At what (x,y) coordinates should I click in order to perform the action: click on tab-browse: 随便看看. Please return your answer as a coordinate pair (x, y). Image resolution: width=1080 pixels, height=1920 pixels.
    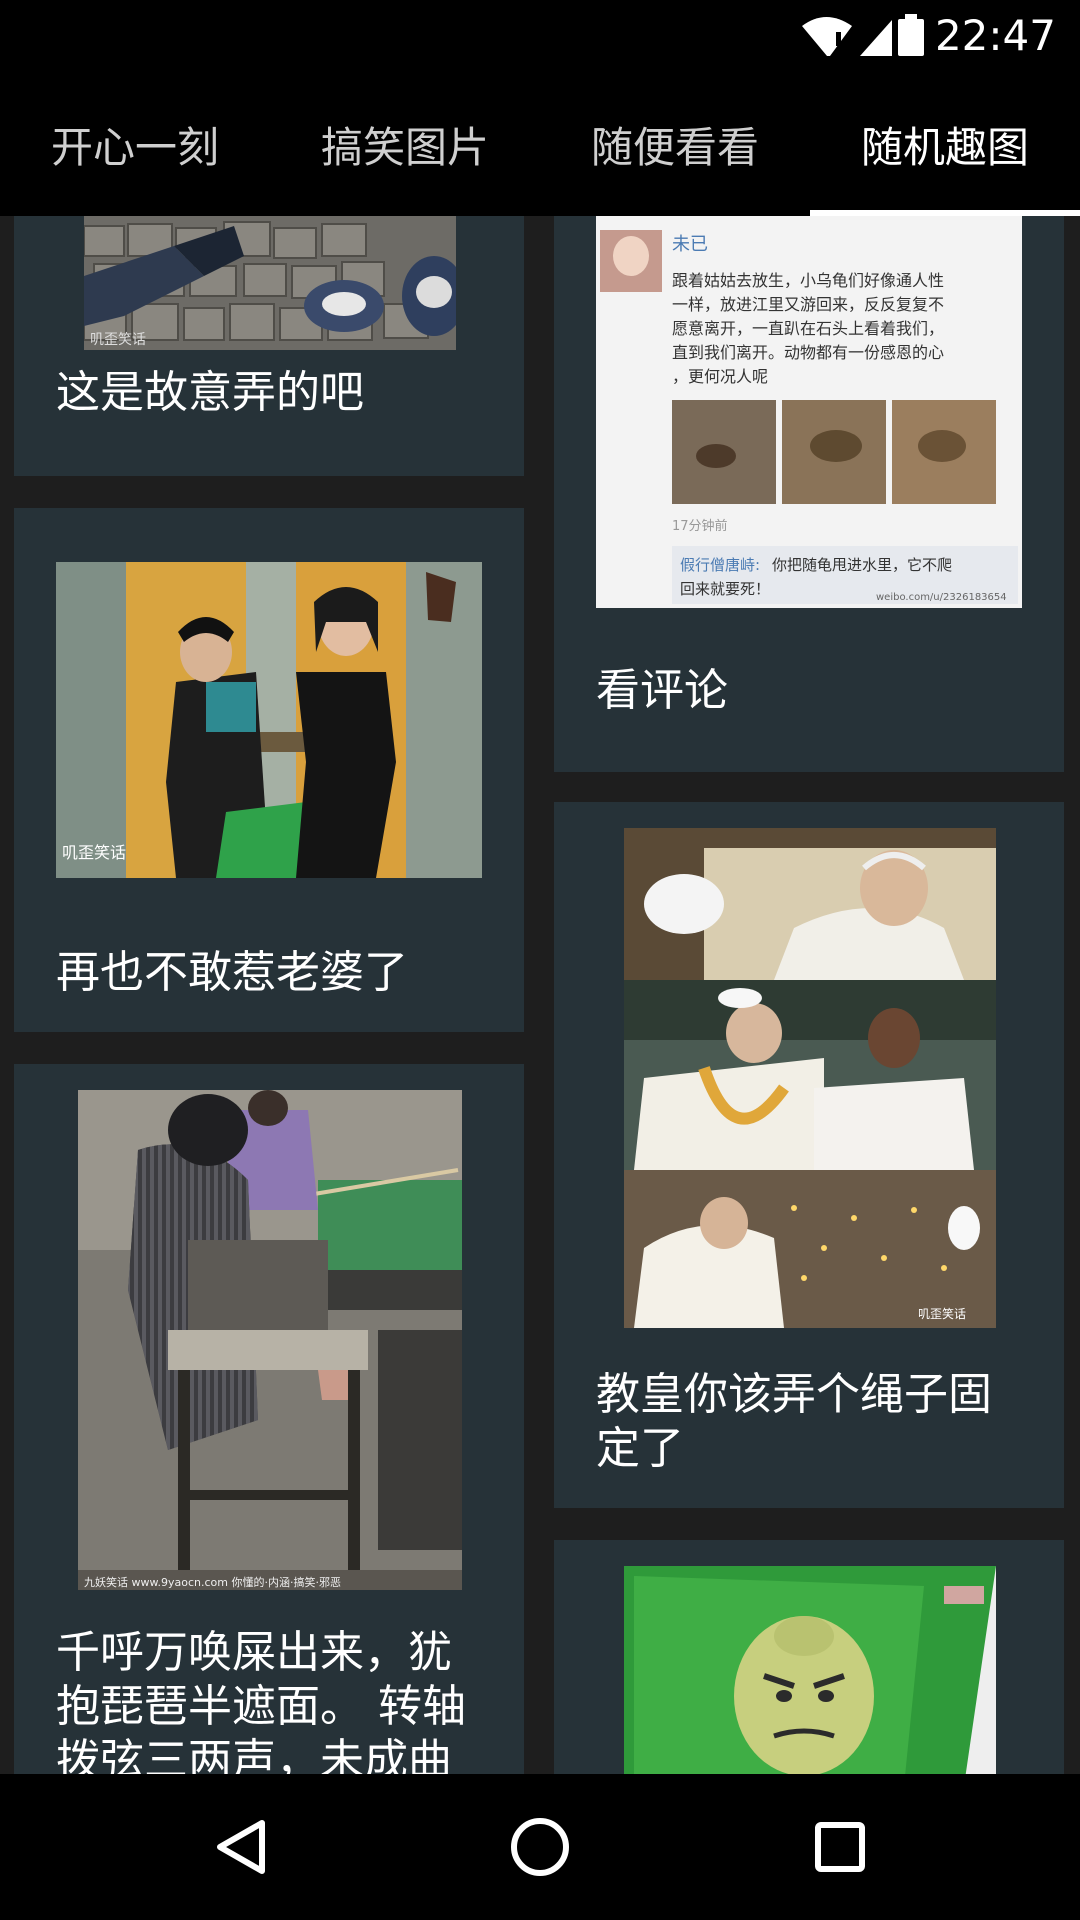
    Looking at the image, I should click on (675, 144).